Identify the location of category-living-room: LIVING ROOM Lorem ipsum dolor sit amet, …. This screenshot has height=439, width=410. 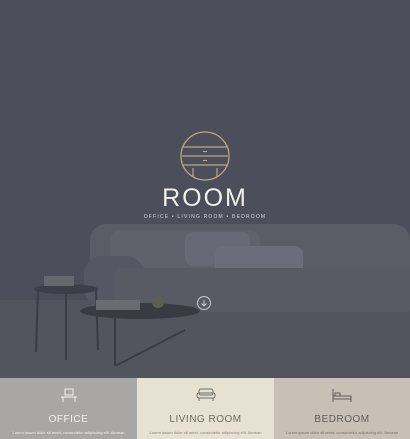
(205, 408).